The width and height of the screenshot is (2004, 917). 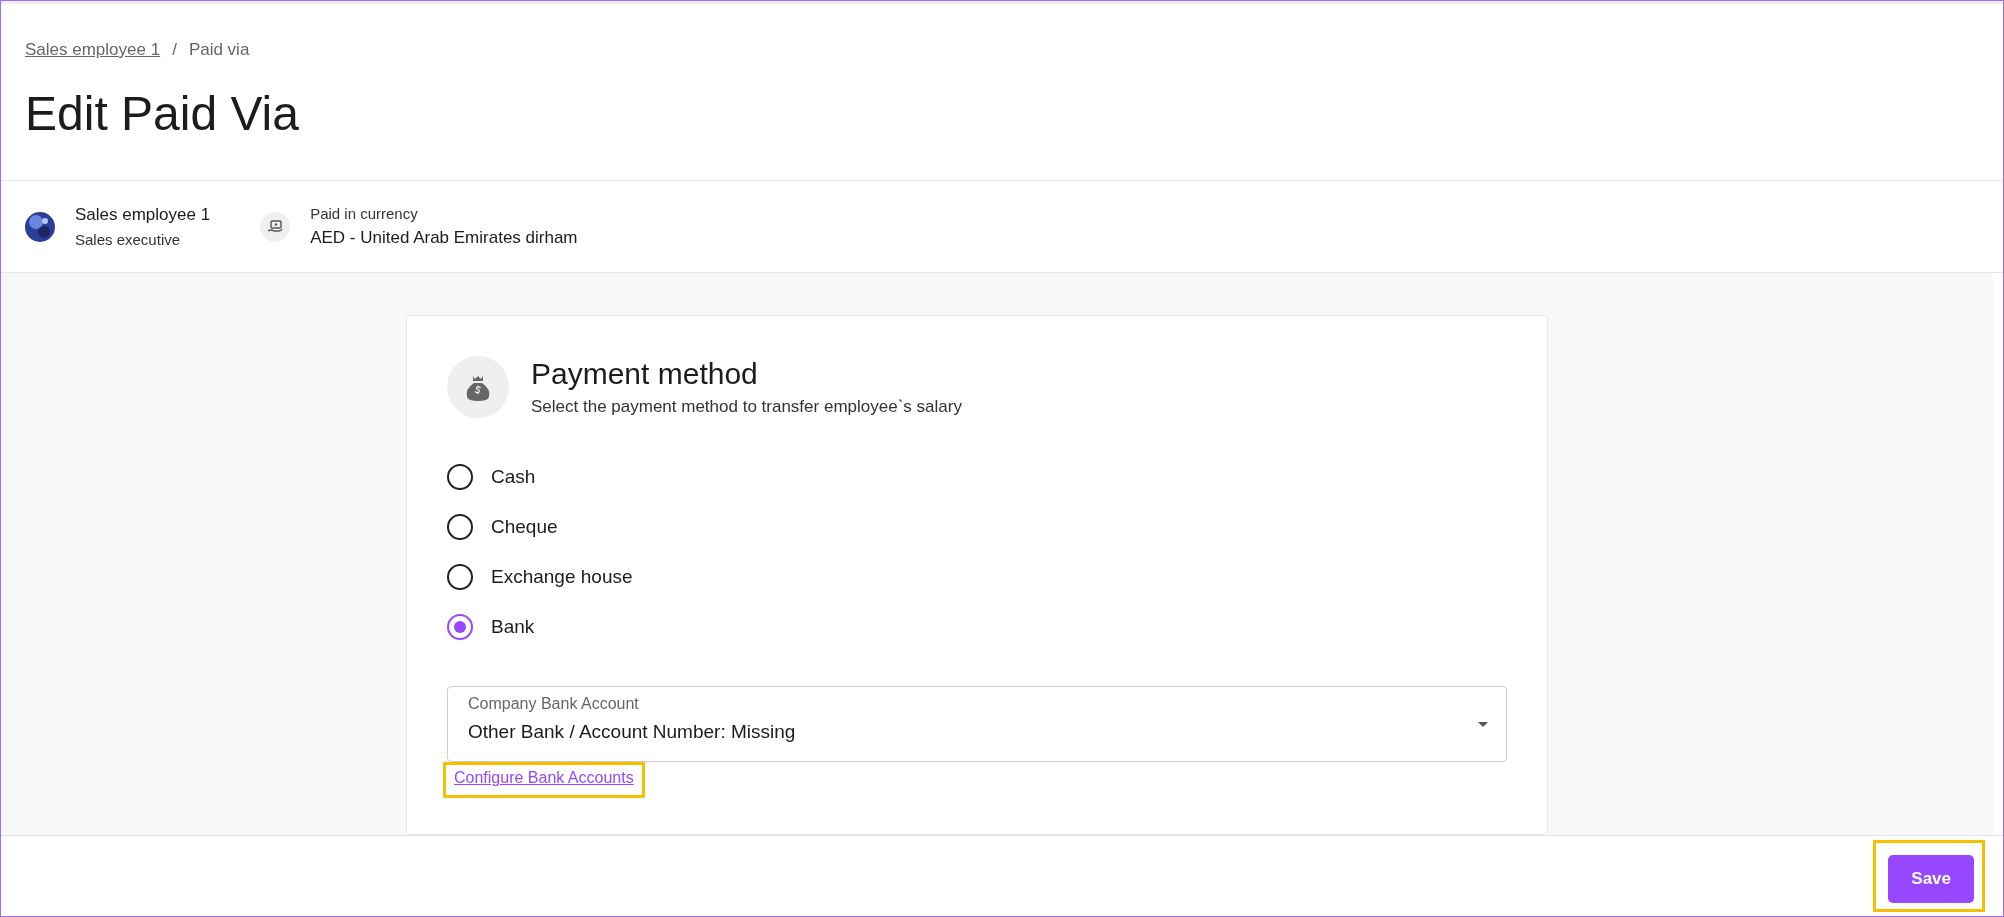 What do you see at coordinates (93, 50) in the screenshot?
I see `breadcrumb-link: Sales employee 1` at bounding box center [93, 50].